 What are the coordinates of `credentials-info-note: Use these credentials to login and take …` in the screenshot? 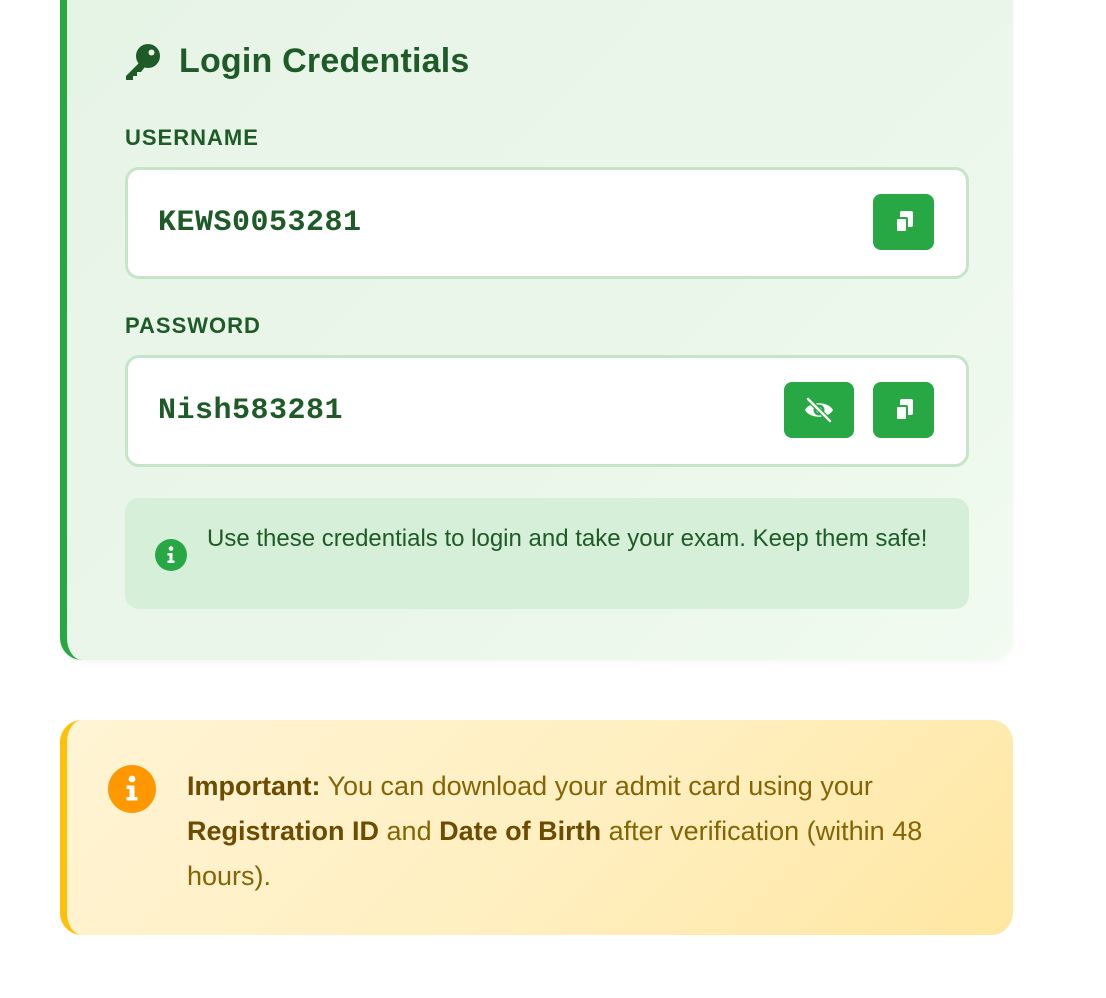 It's located at (547, 553).